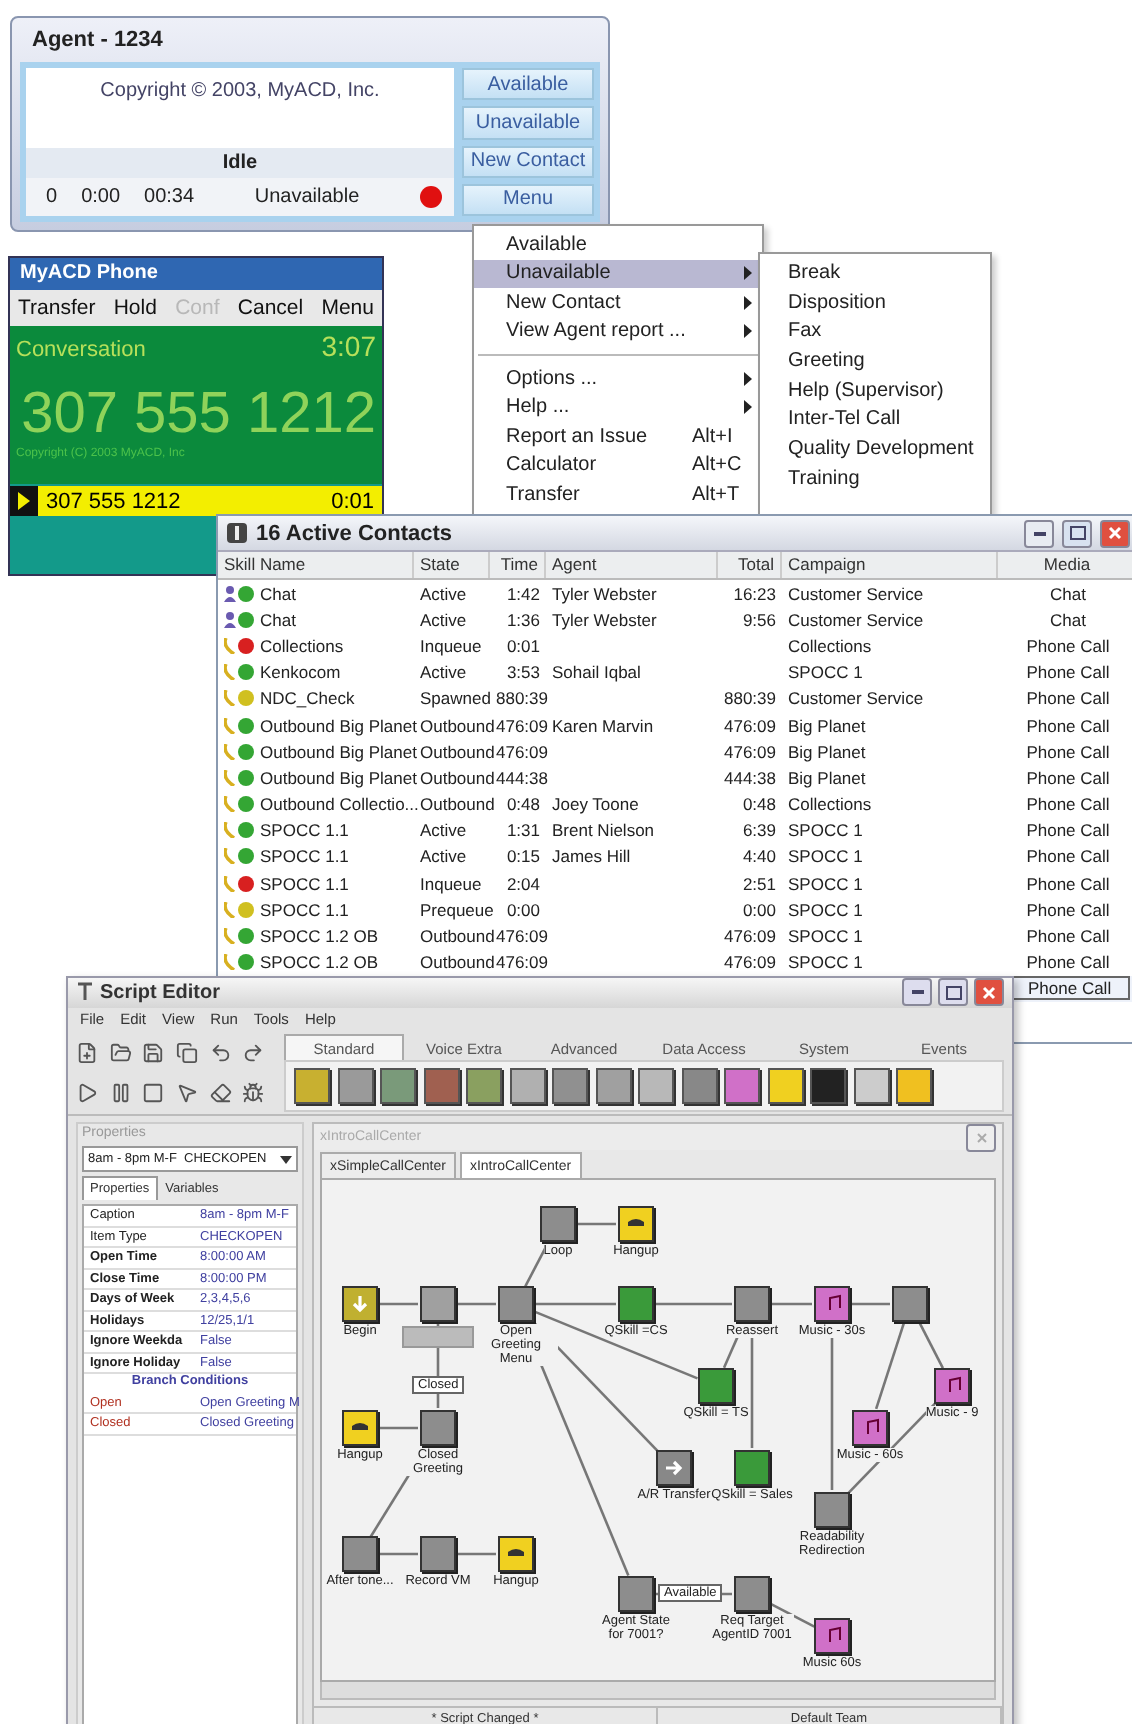  Describe the element at coordinates (618, 465) in the screenshot. I see `menu-item: Calculator Alt+C` at that location.